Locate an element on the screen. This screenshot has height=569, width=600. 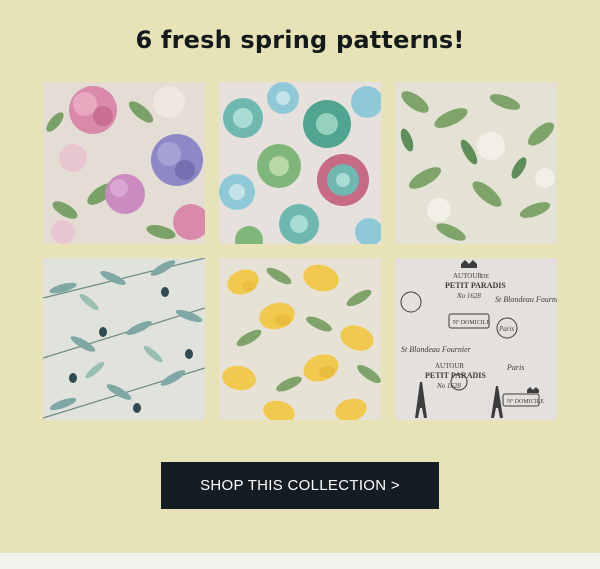
pattern-tile-lemons is located at coordinates (300, 339).